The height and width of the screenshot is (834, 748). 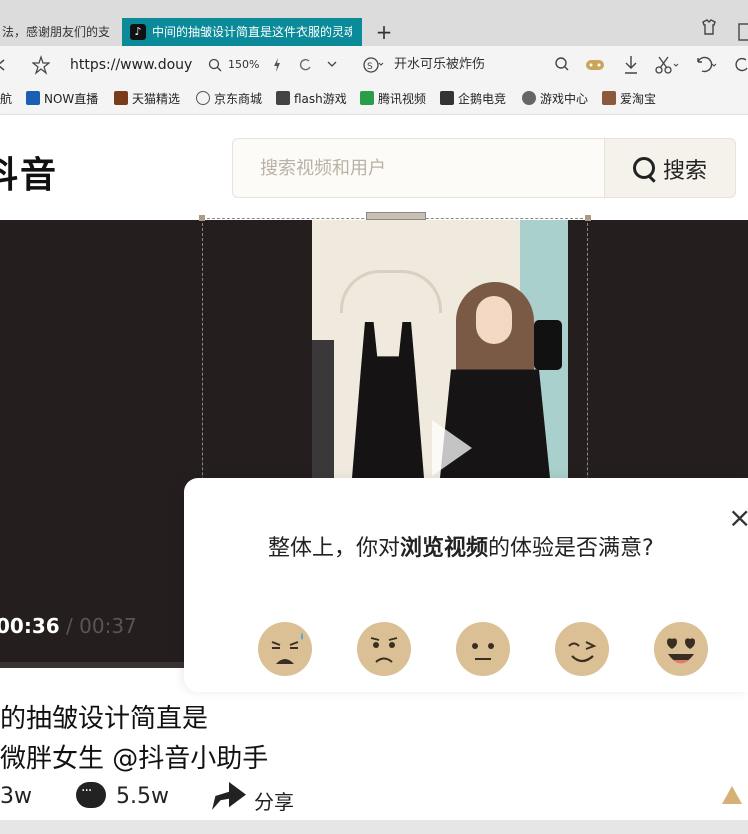 I want to click on search-button: 搜索, so click(x=670, y=168).